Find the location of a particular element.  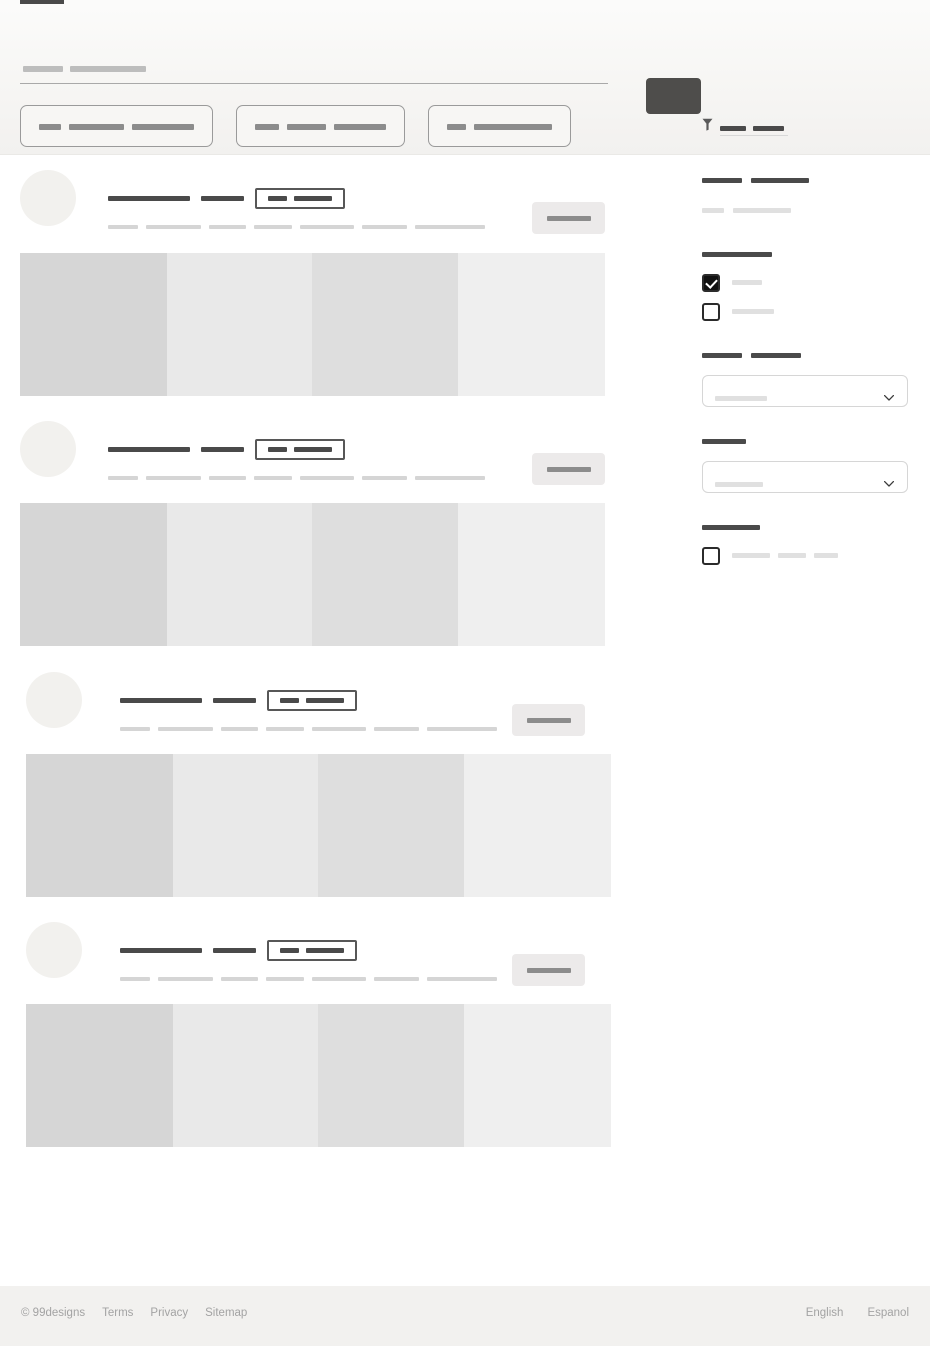

filter-select-category is located at coordinates (805, 391).